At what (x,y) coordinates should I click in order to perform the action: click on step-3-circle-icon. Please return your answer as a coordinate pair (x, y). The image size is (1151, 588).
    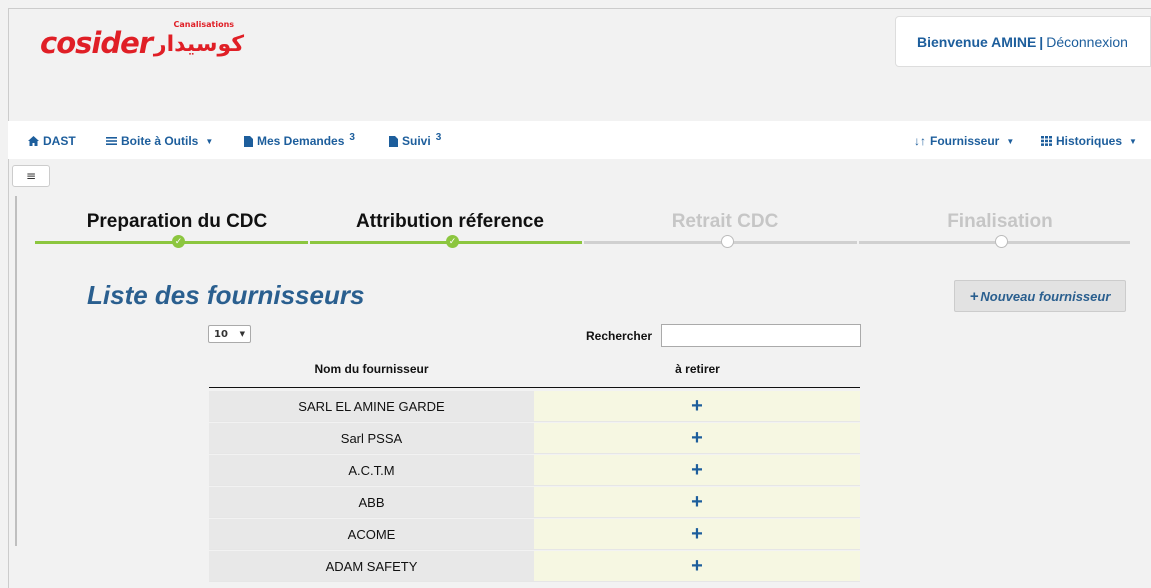
    Looking at the image, I should click on (727, 241).